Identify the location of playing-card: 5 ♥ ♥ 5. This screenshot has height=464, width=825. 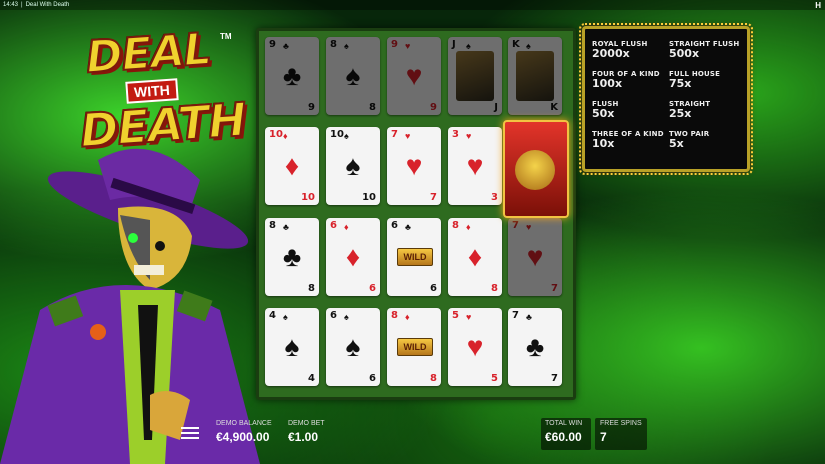
(475, 347).